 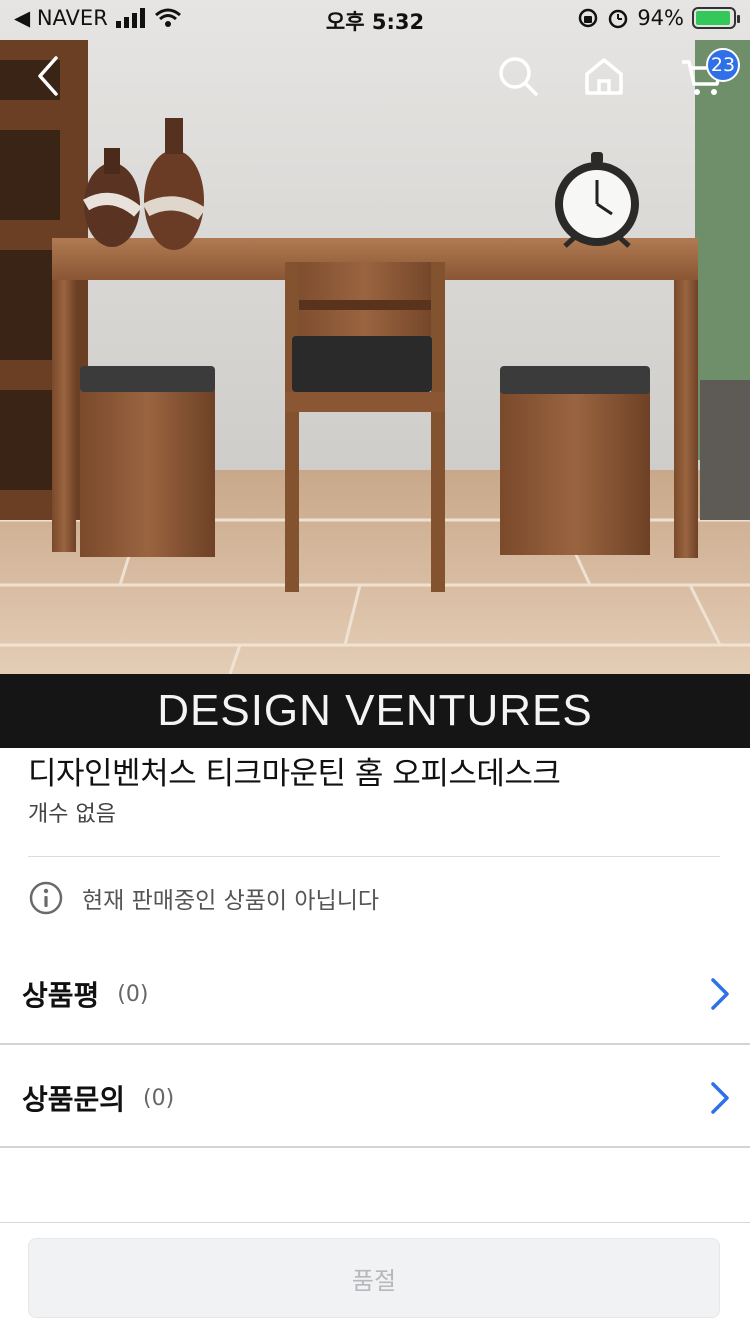 I want to click on brand-banner: DESIGN VENTURES, so click(x=375, y=711).